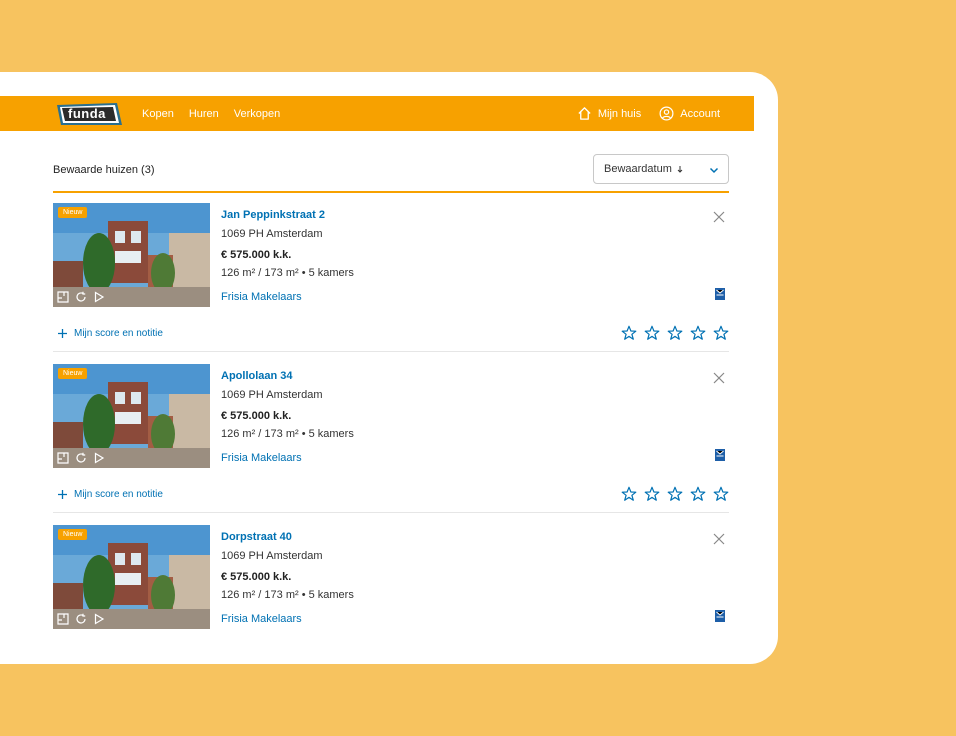 Image resolution: width=956 pixels, height=736 pixels. I want to click on chevron-down-icon, so click(714, 170).